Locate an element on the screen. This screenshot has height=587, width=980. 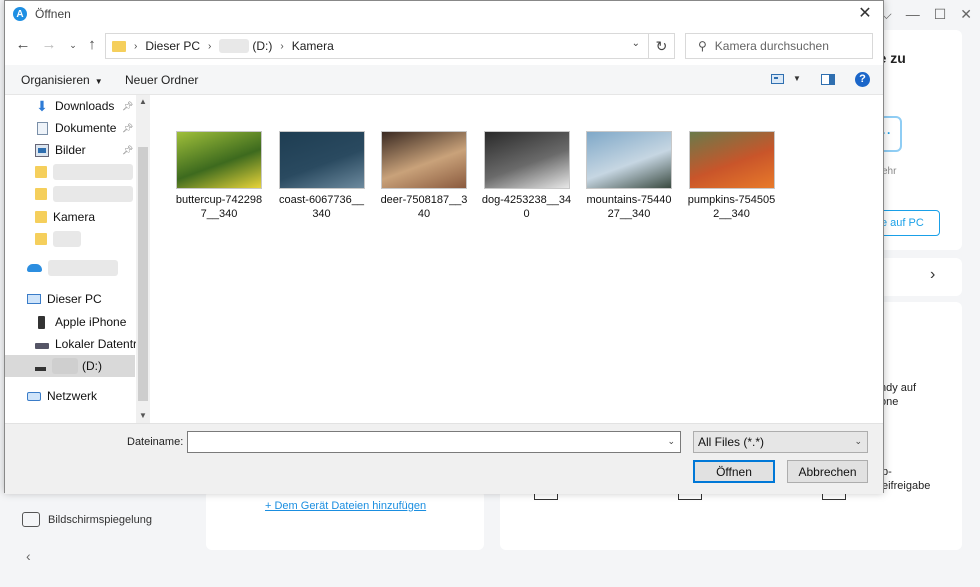
sidebar-item-label: Dokumente is located at coordinates (86, 128).